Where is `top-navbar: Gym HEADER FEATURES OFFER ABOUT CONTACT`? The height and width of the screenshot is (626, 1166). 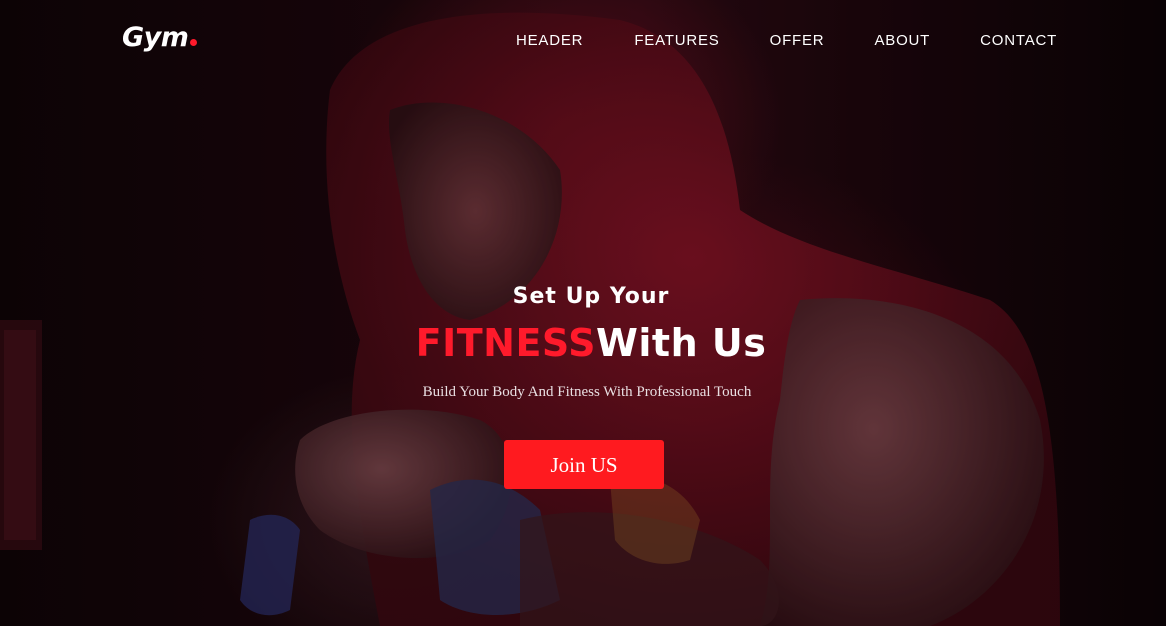
top-navbar: Gym HEADER FEATURES OFFER ABOUT CONTACT is located at coordinates (583, 40).